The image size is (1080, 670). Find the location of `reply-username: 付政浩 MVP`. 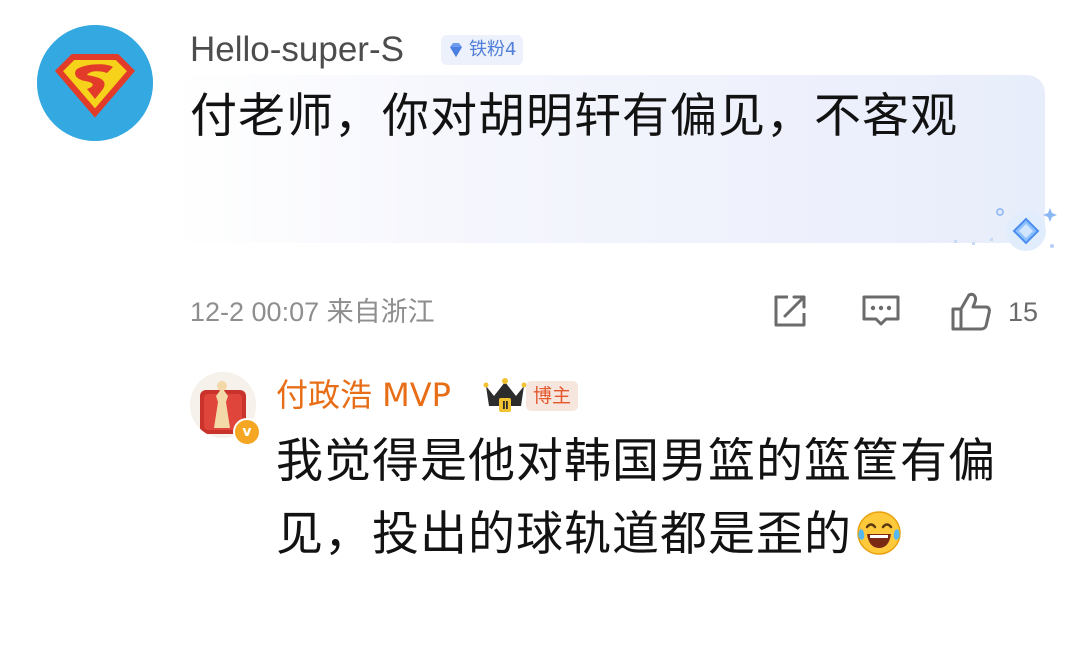

reply-username: 付政浩 MVP is located at coordinates (363, 395).